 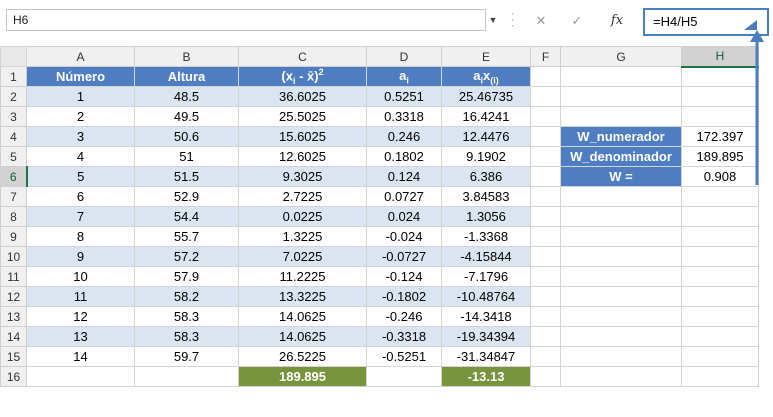 What do you see at coordinates (404, 96) in the screenshot?
I see `cell-d: 0.5251` at bounding box center [404, 96].